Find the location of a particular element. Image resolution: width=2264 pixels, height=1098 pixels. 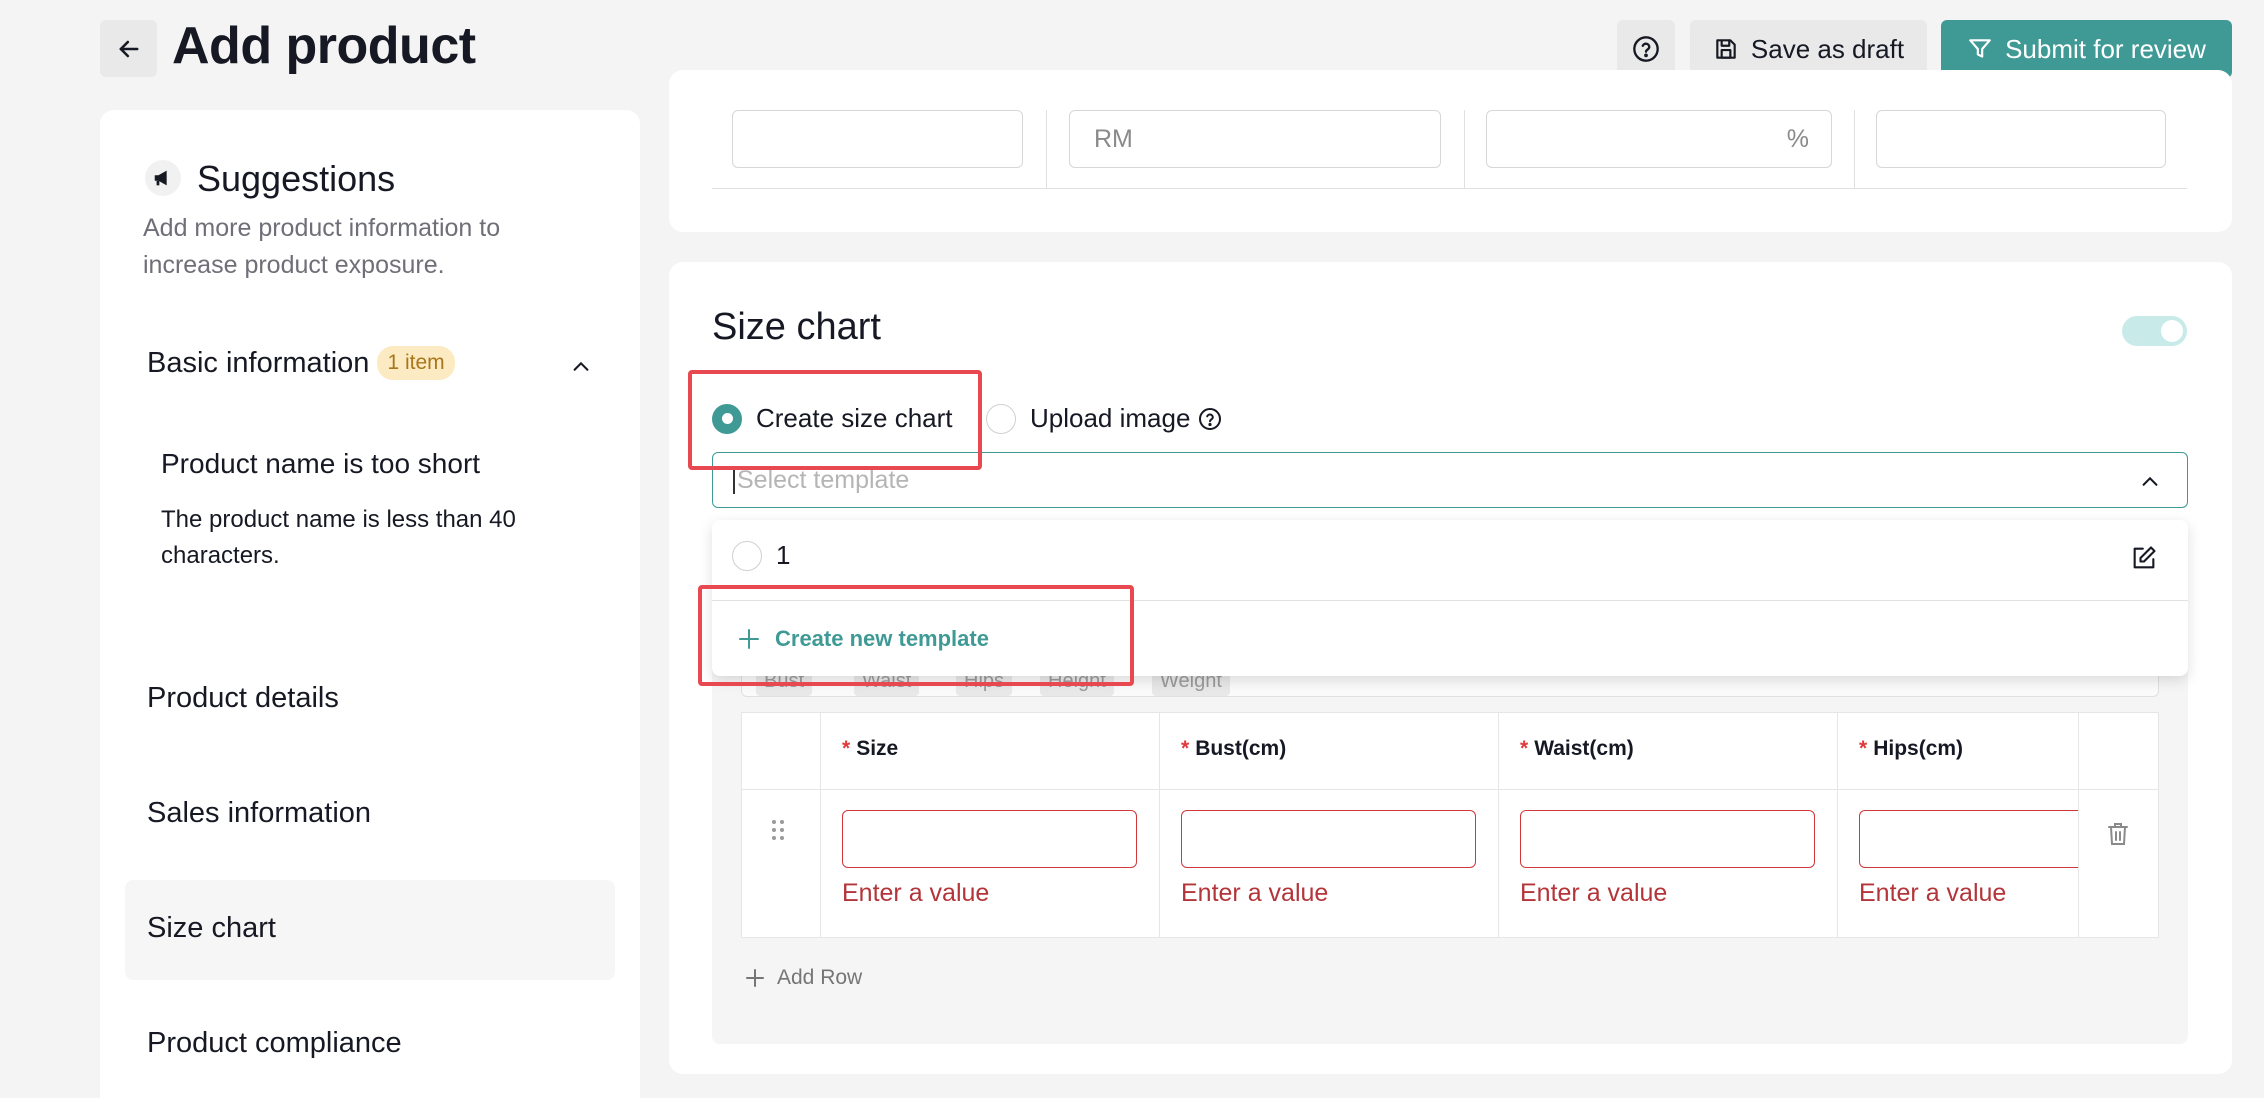

hips-error-text: Enter a value is located at coordinates (1933, 893).